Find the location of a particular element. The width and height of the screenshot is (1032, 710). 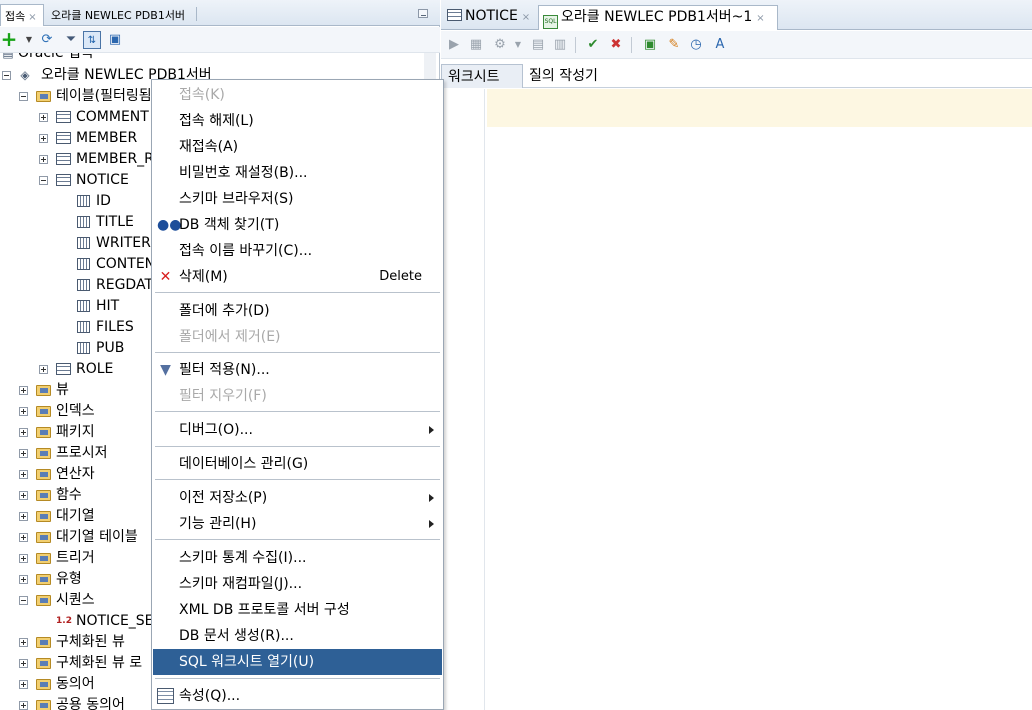

format-case-icon: A is located at coordinates (720, 45).